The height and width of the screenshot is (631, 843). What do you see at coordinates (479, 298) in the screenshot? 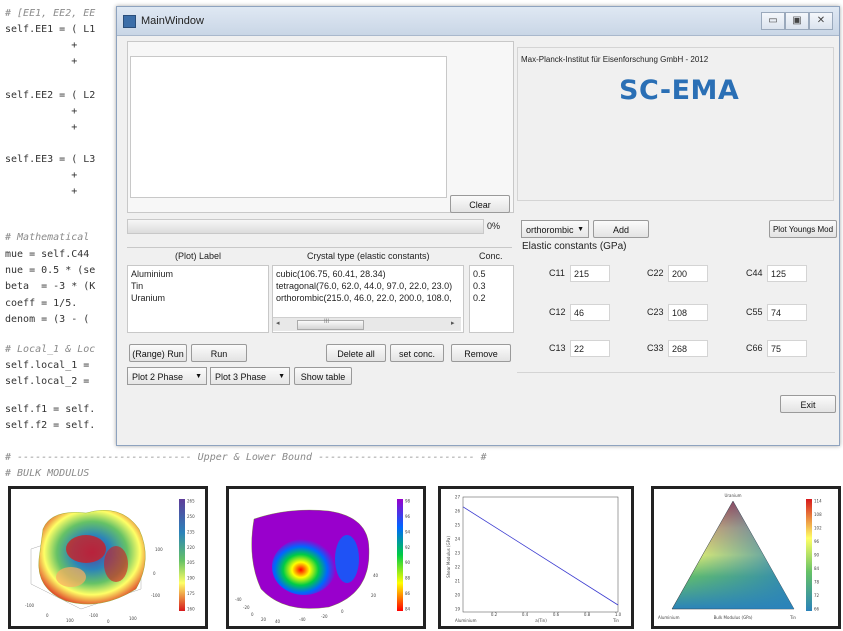
I see `list-item: 0.2` at bounding box center [479, 298].